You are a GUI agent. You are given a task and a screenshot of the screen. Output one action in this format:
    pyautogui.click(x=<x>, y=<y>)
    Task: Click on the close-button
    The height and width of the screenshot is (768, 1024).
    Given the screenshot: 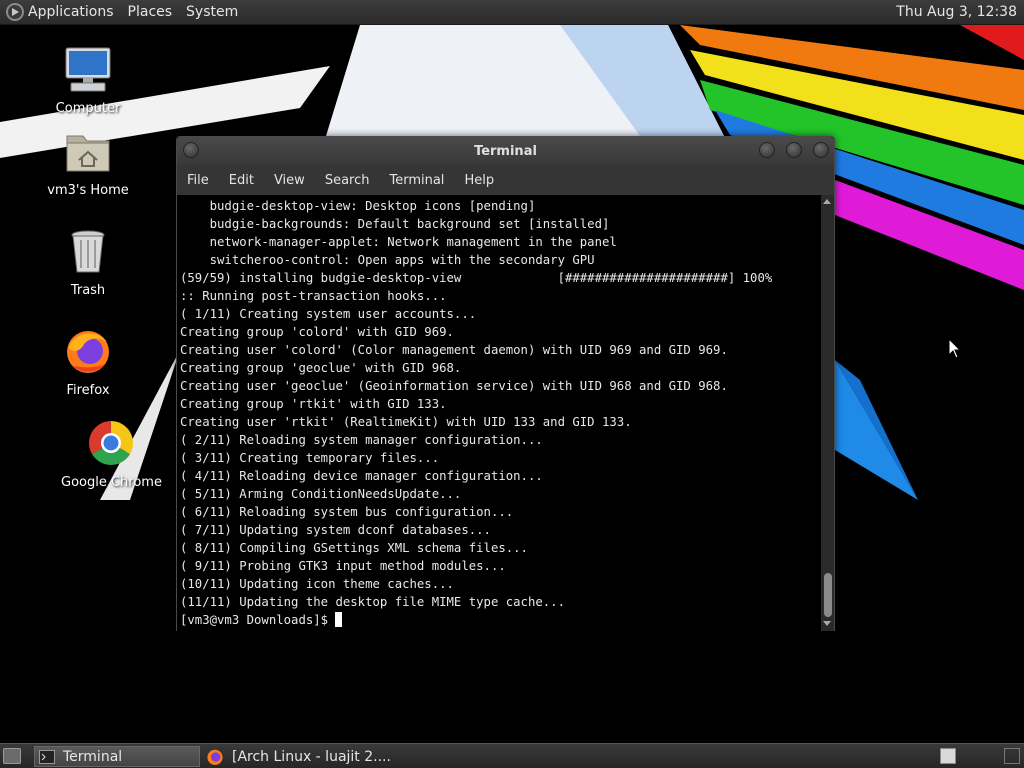 What is the action you would take?
    pyautogui.click(x=821, y=150)
    